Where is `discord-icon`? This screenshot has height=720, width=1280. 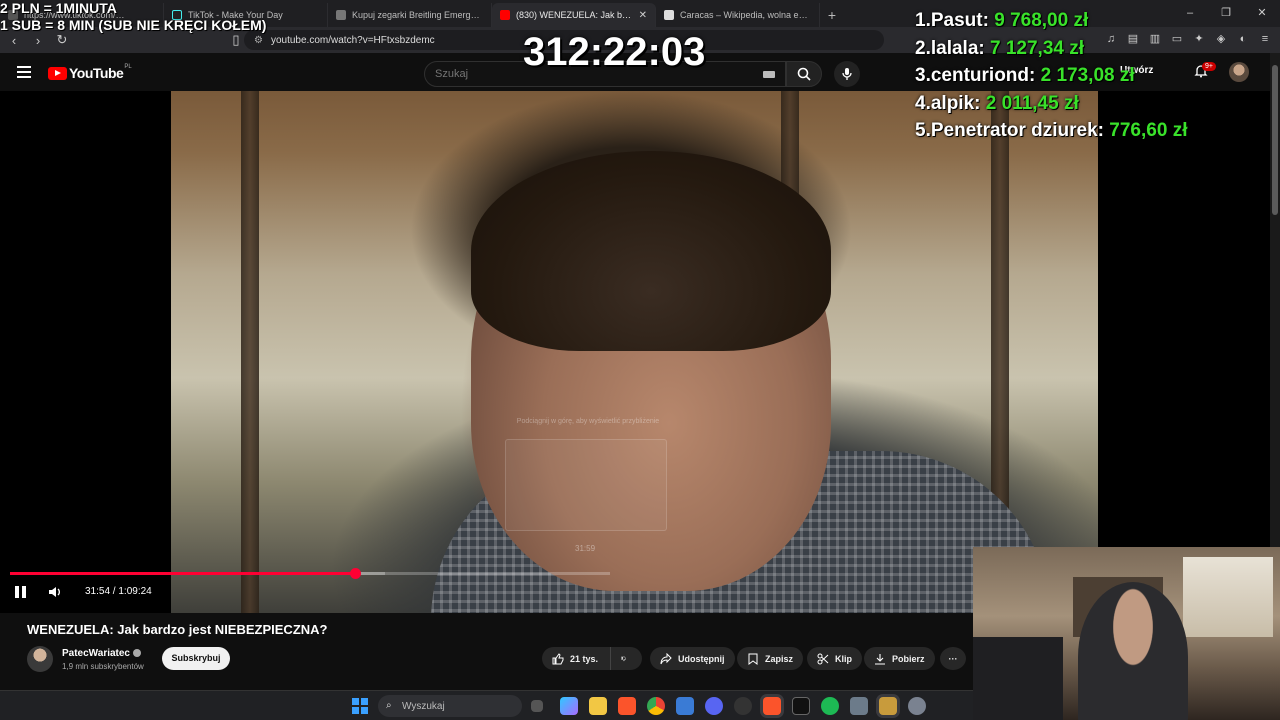
discord-icon is located at coordinates (714, 706).